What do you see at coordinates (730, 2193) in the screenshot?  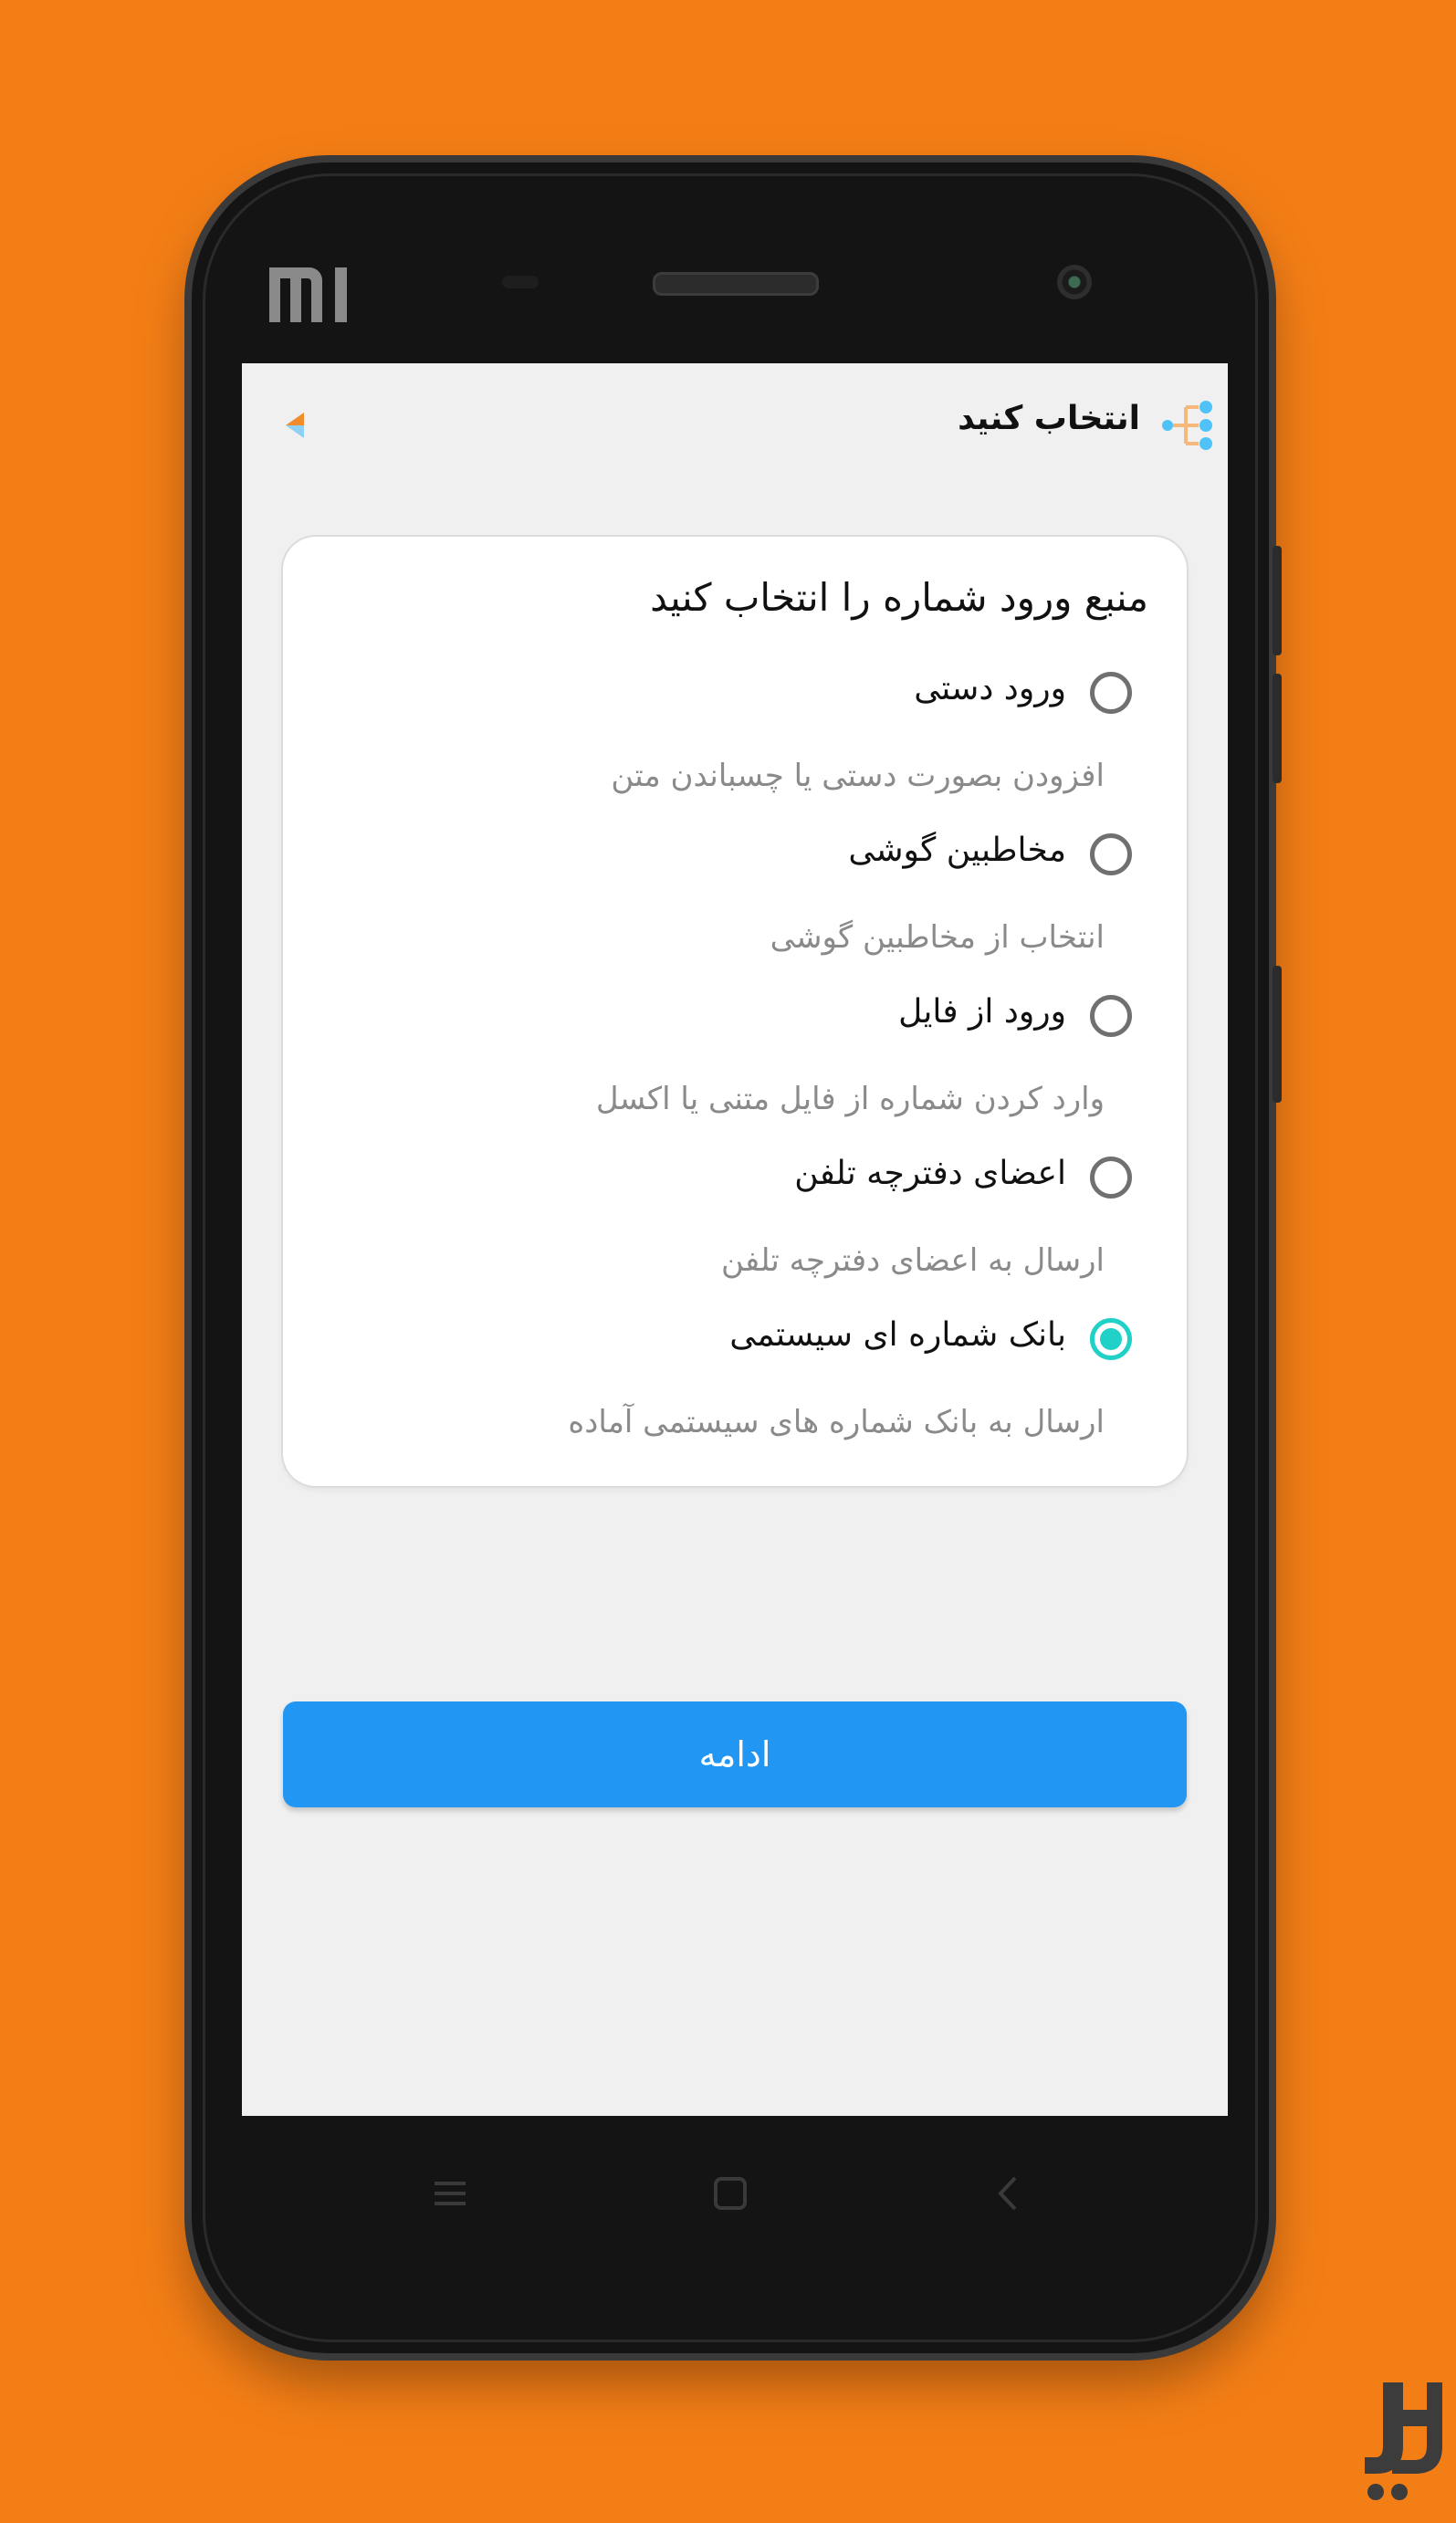 I see `home-icon` at bounding box center [730, 2193].